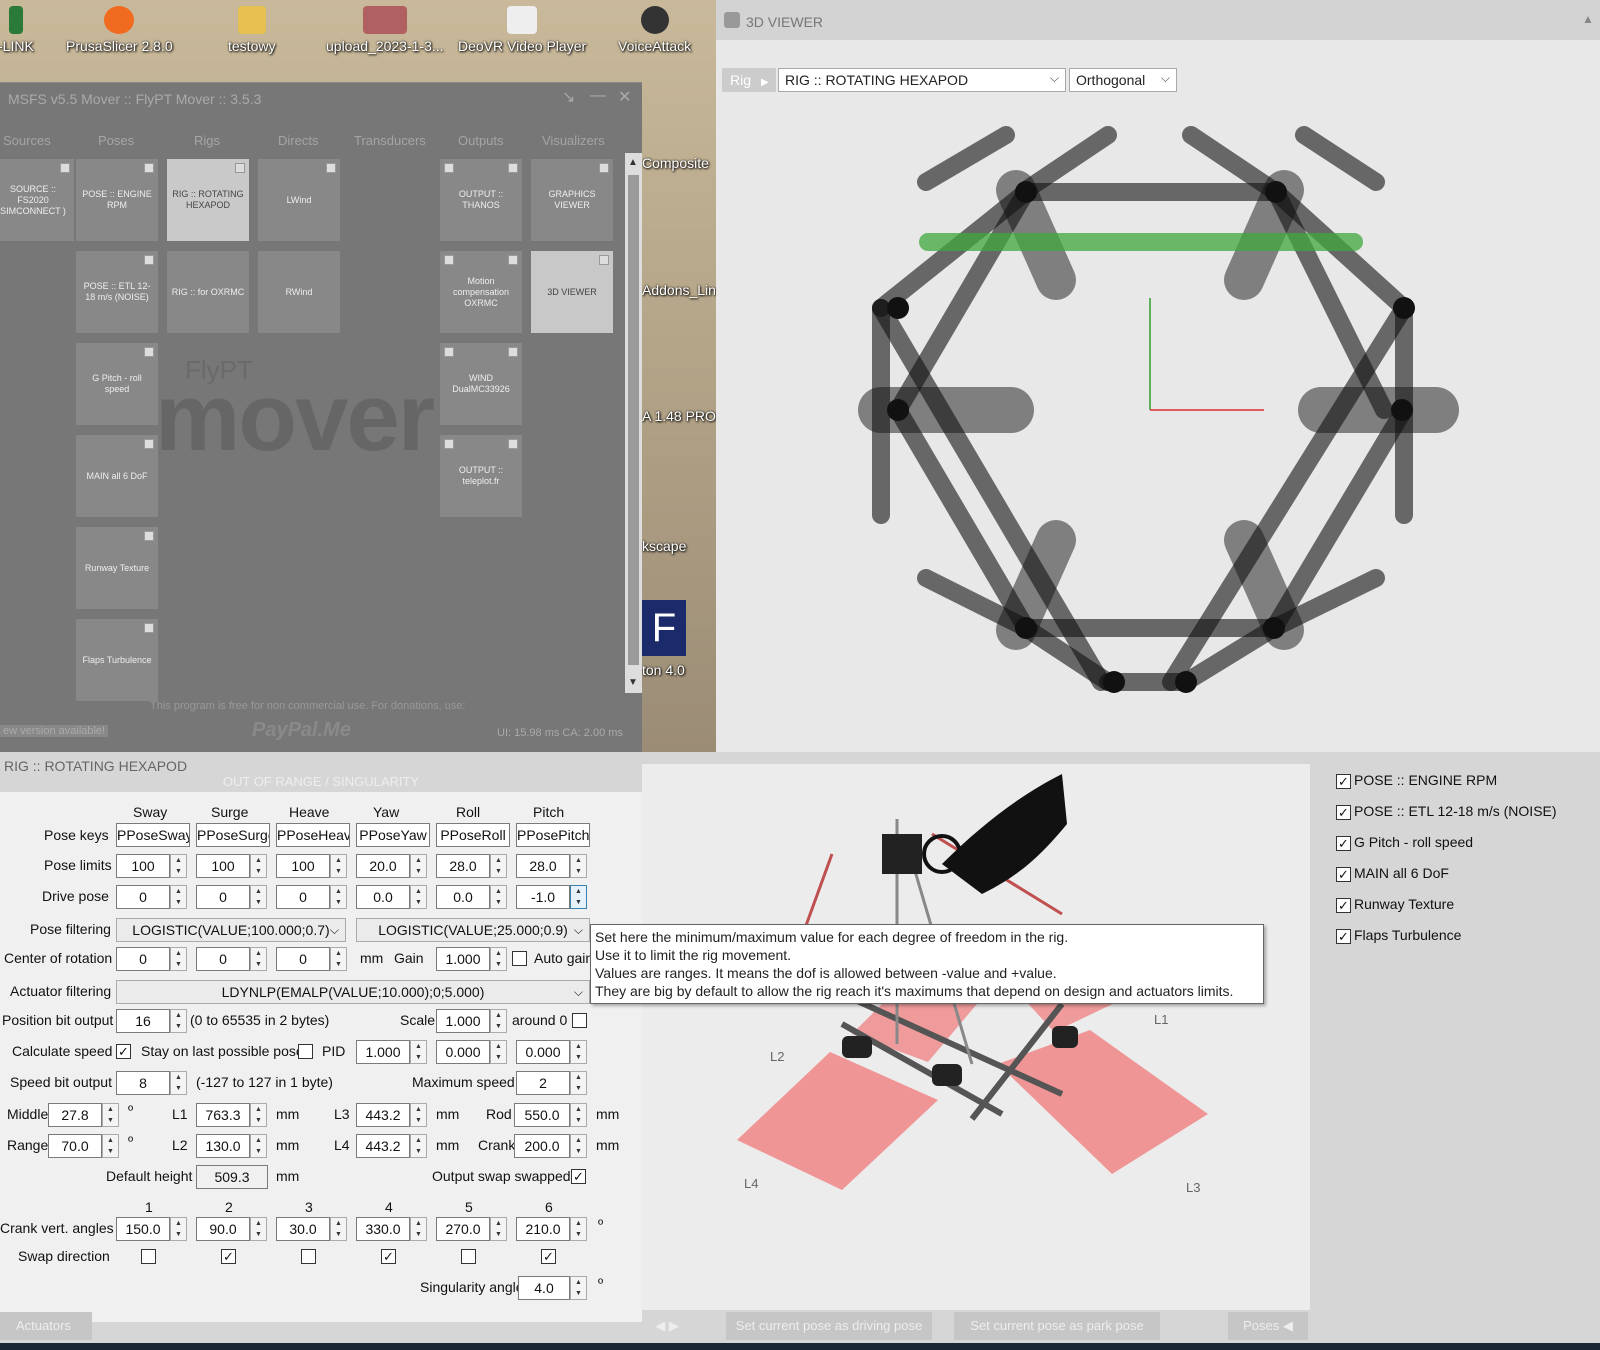 This screenshot has width=1600, height=1350. What do you see at coordinates (543, 1083) in the screenshot?
I see `max-speed-input: 2` at bounding box center [543, 1083].